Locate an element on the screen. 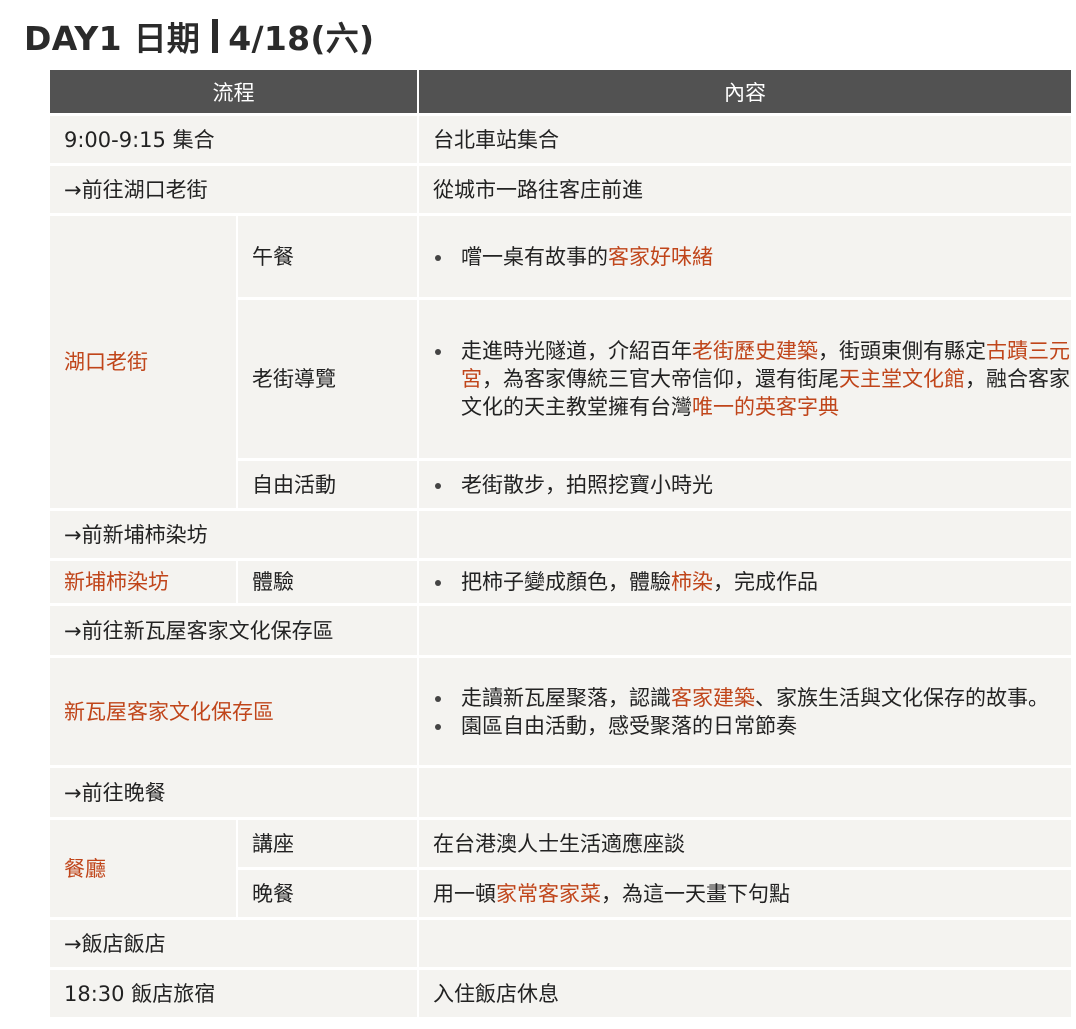  bullet-list: 老街散步，拍照挖寶小時光 is located at coordinates (752, 485).